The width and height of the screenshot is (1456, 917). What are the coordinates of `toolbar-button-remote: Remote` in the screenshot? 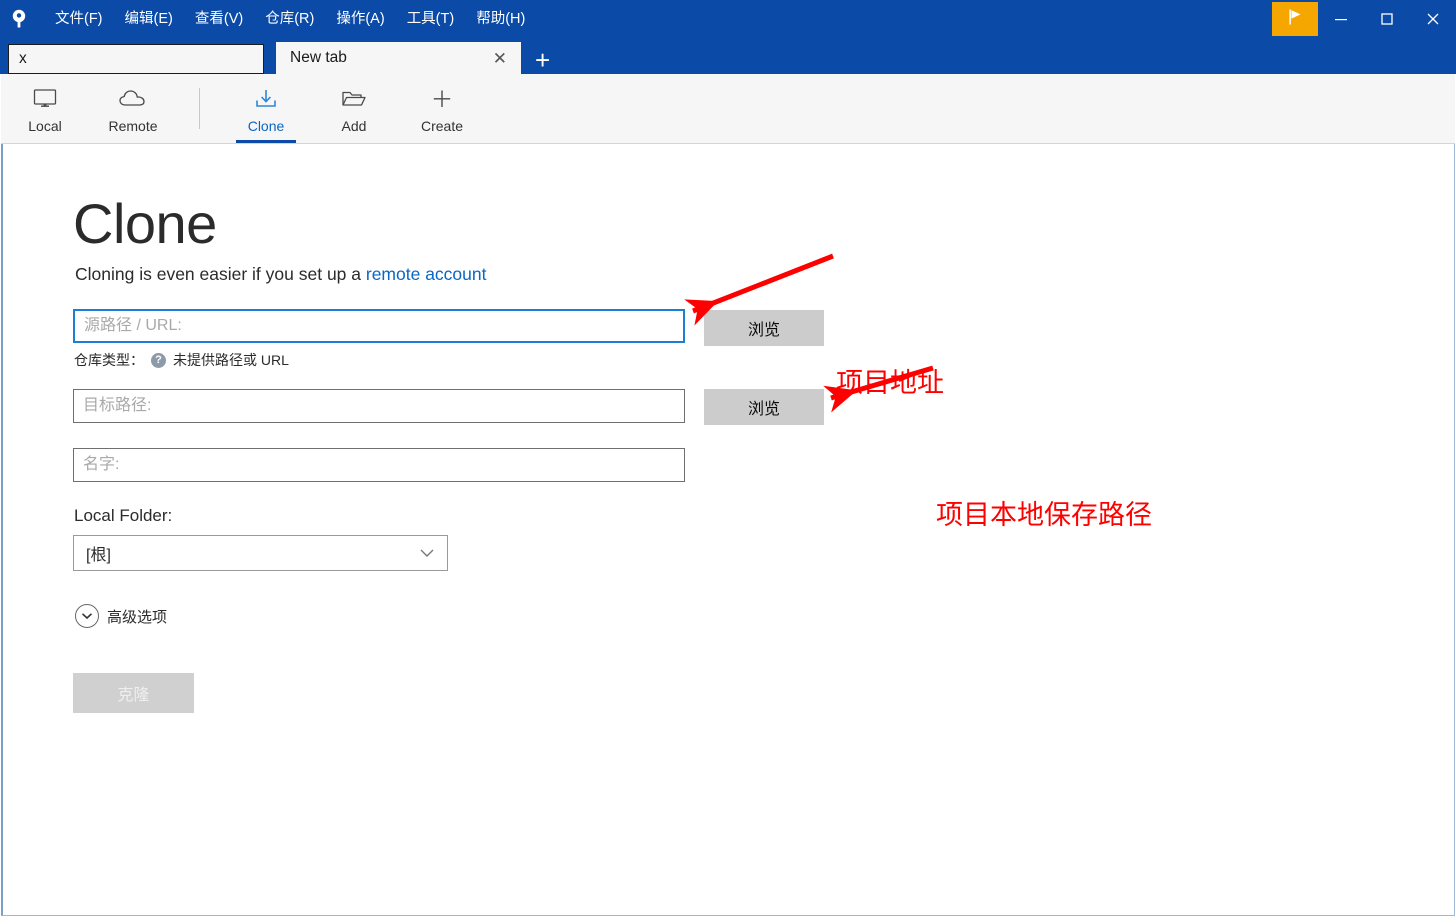 It's located at (133, 108).